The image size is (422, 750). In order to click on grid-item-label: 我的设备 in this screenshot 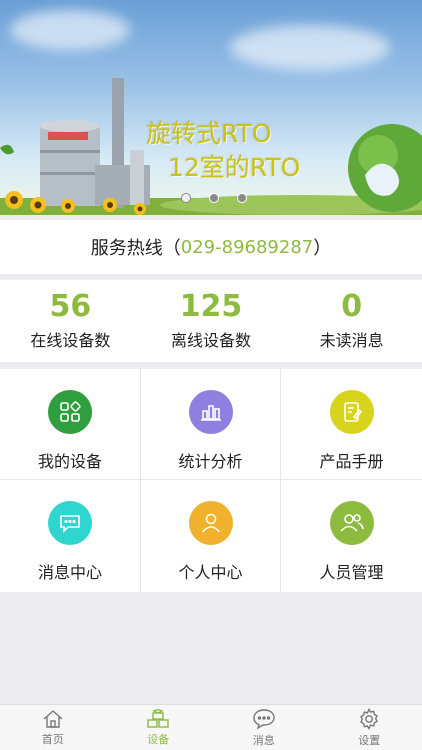, I will do `click(69, 461)`.